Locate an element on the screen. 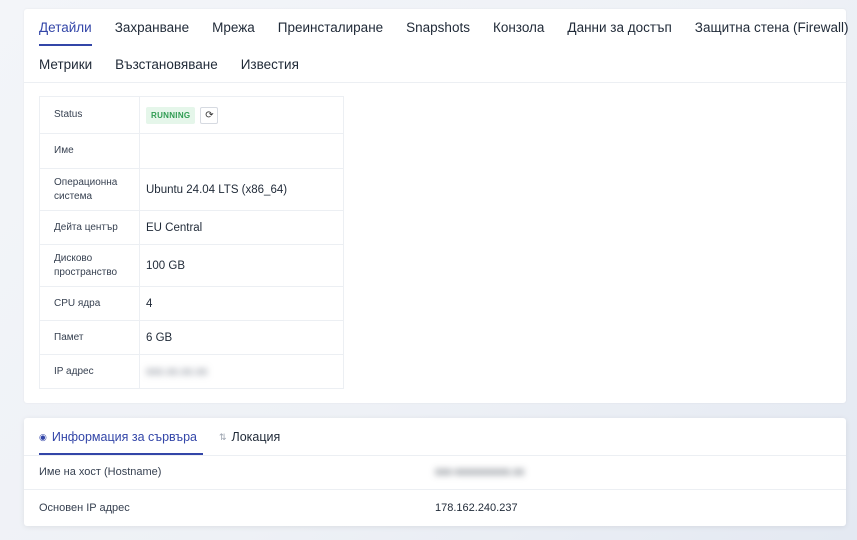  tab-restore: Възстановяване is located at coordinates (166, 69).